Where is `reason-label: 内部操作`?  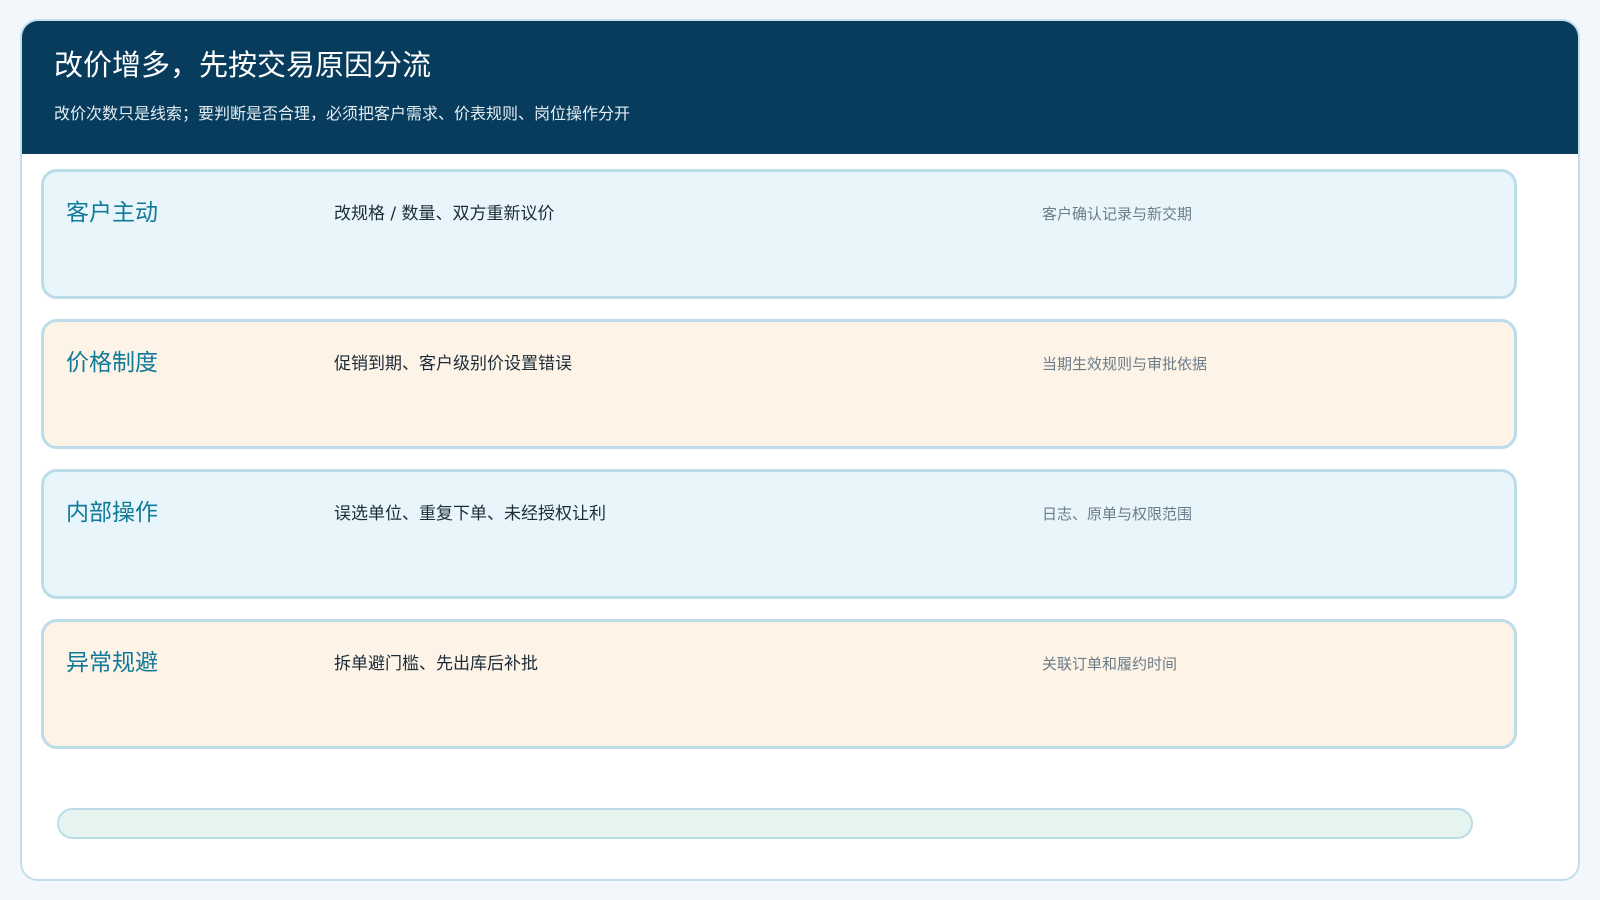 reason-label: 内部操作 is located at coordinates (112, 513).